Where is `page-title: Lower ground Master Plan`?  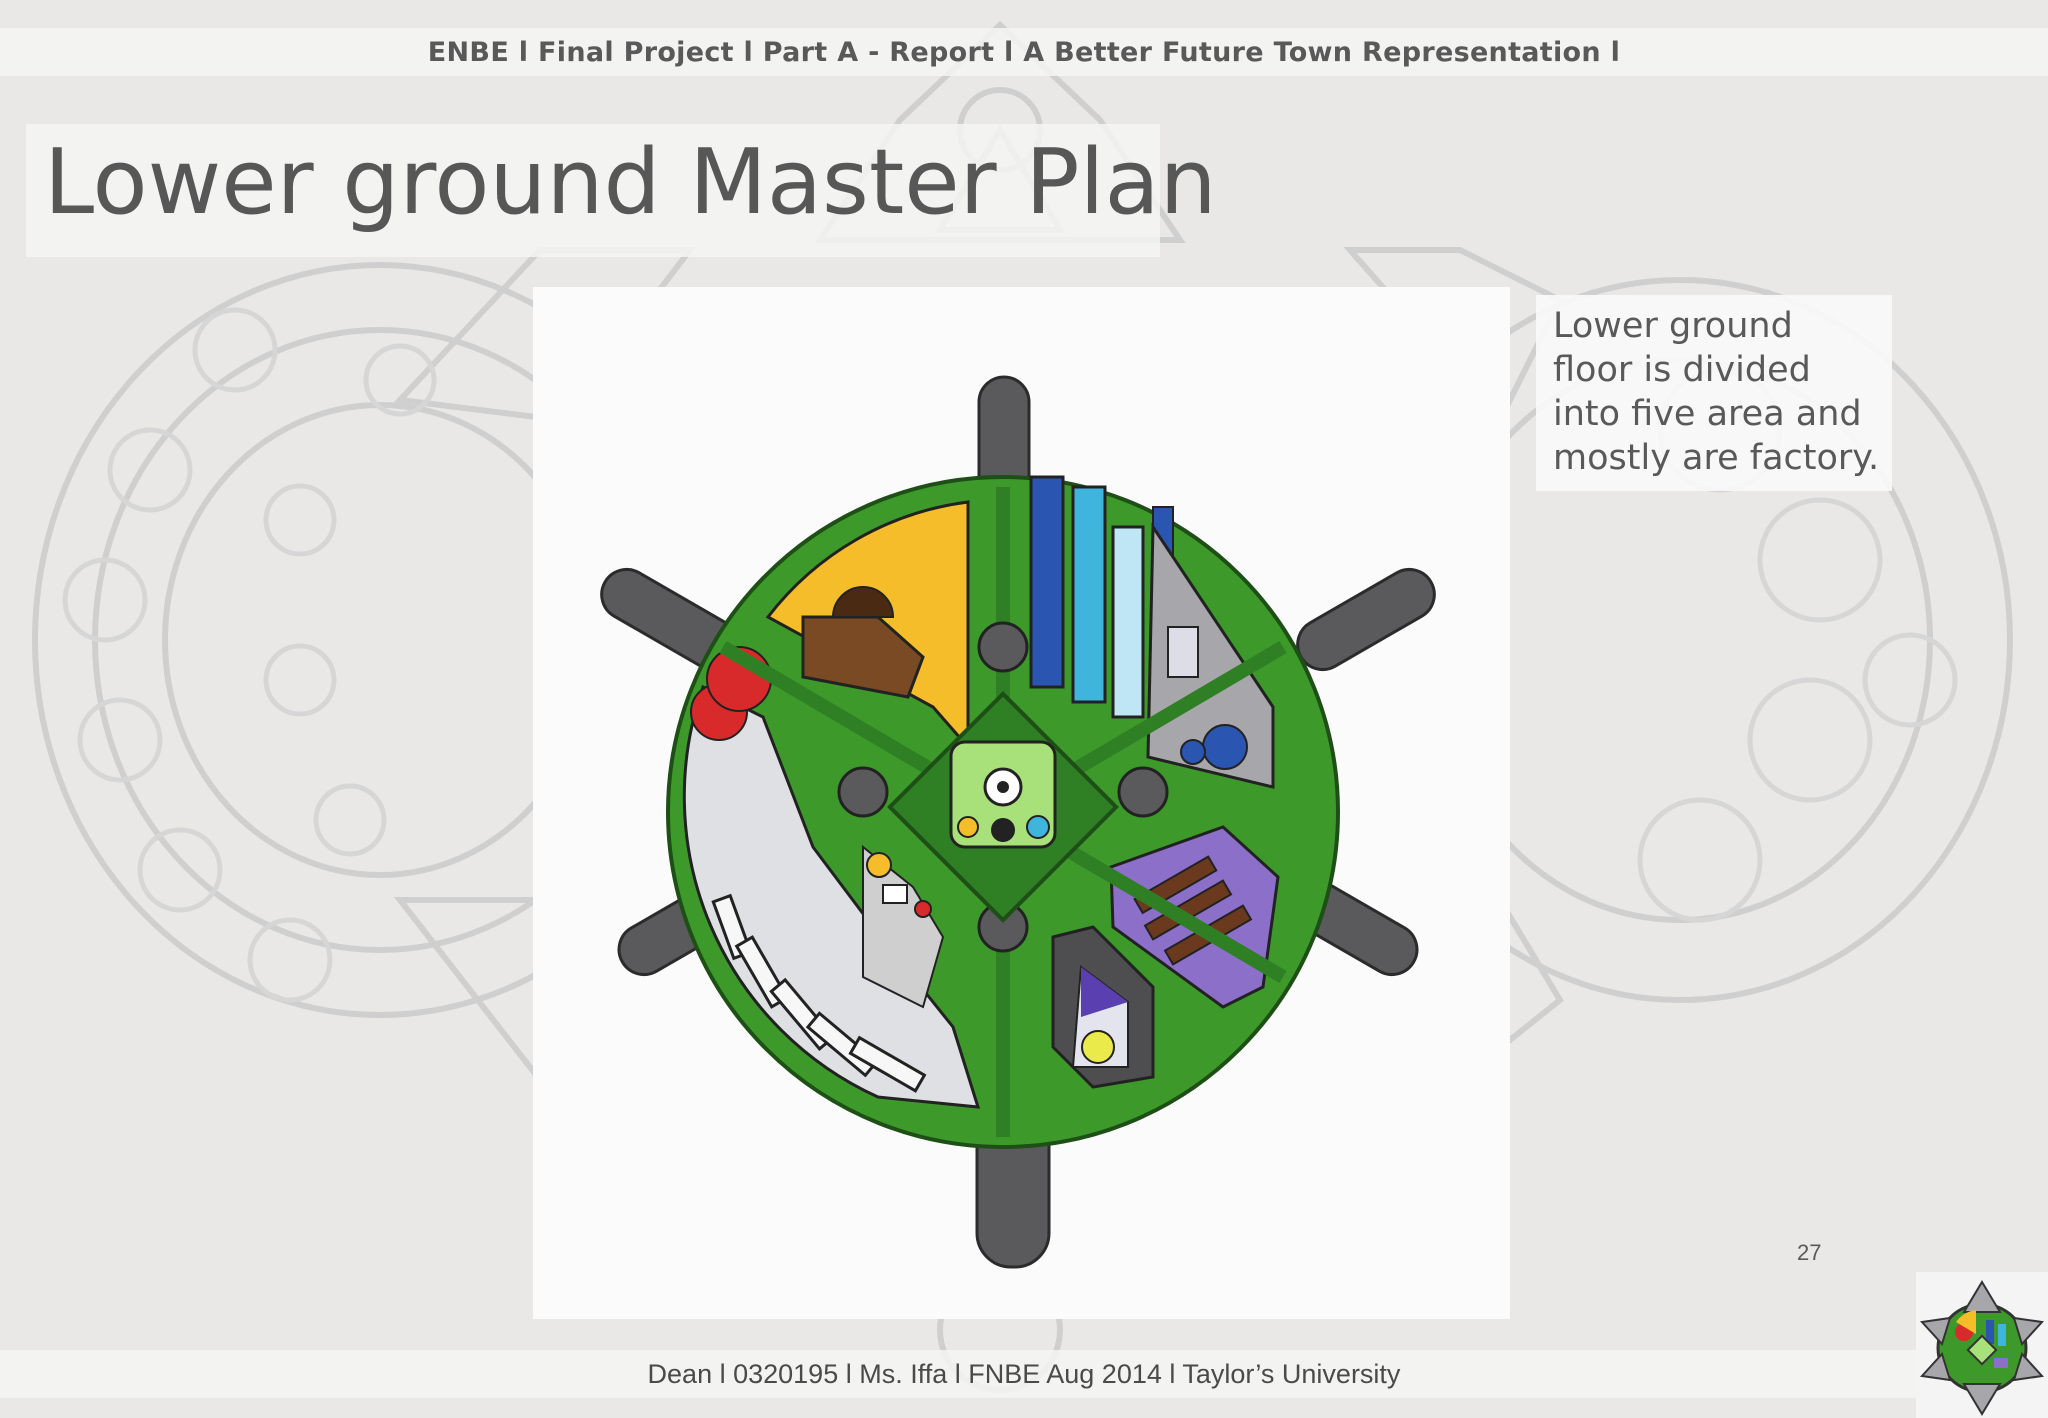
page-title: Lower ground Master Plan is located at coordinates (630, 182).